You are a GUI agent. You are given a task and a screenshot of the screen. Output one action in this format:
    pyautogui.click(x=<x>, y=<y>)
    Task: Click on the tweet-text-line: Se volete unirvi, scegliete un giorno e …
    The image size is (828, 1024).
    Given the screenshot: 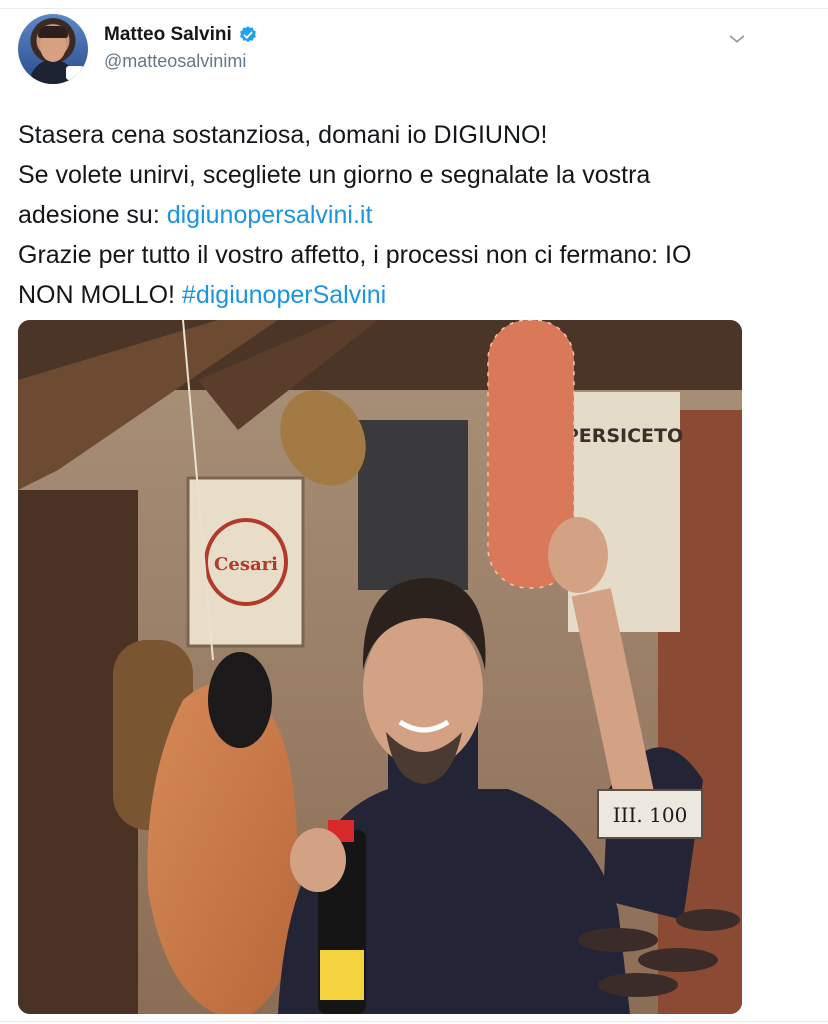 What is the action you would take?
    pyautogui.click(x=398, y=175)
    